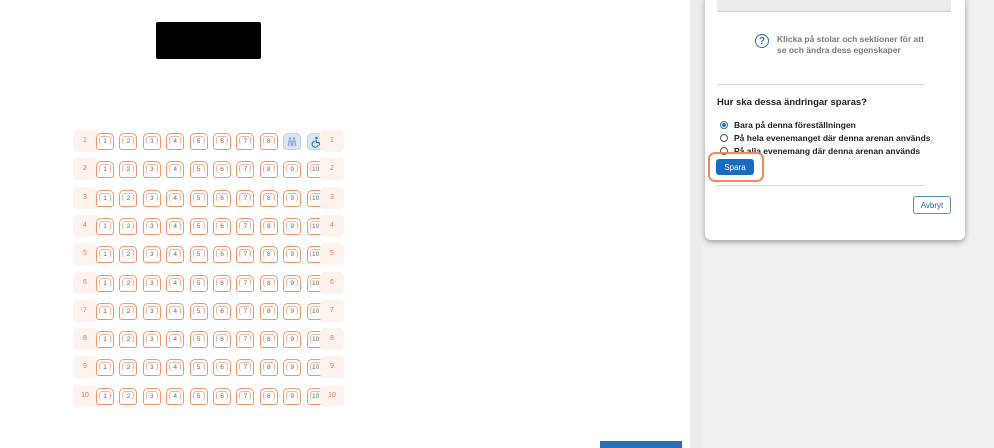 This screenshot has height=448, width=994. Describe the element at coordinates (332, 338) in the screenshot. I see `row-label-right: 8` at that location.